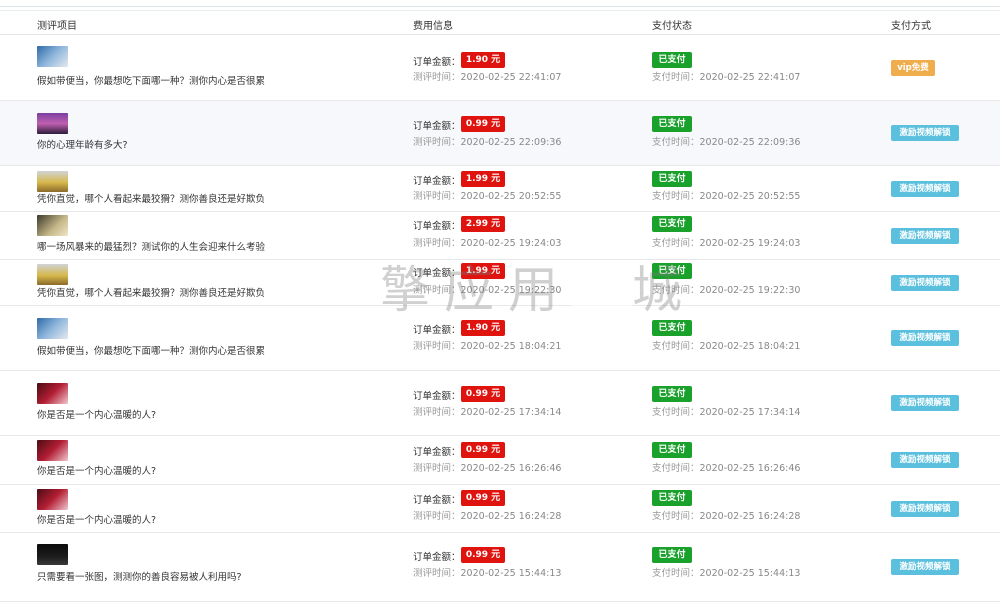 The image size is (1000, 602). What do you see at coordinates (487, 242) in the screenshot?
I see `eval-time: 测评时间：2020-02-25 19:24:03` at bounding box center [487, 242].